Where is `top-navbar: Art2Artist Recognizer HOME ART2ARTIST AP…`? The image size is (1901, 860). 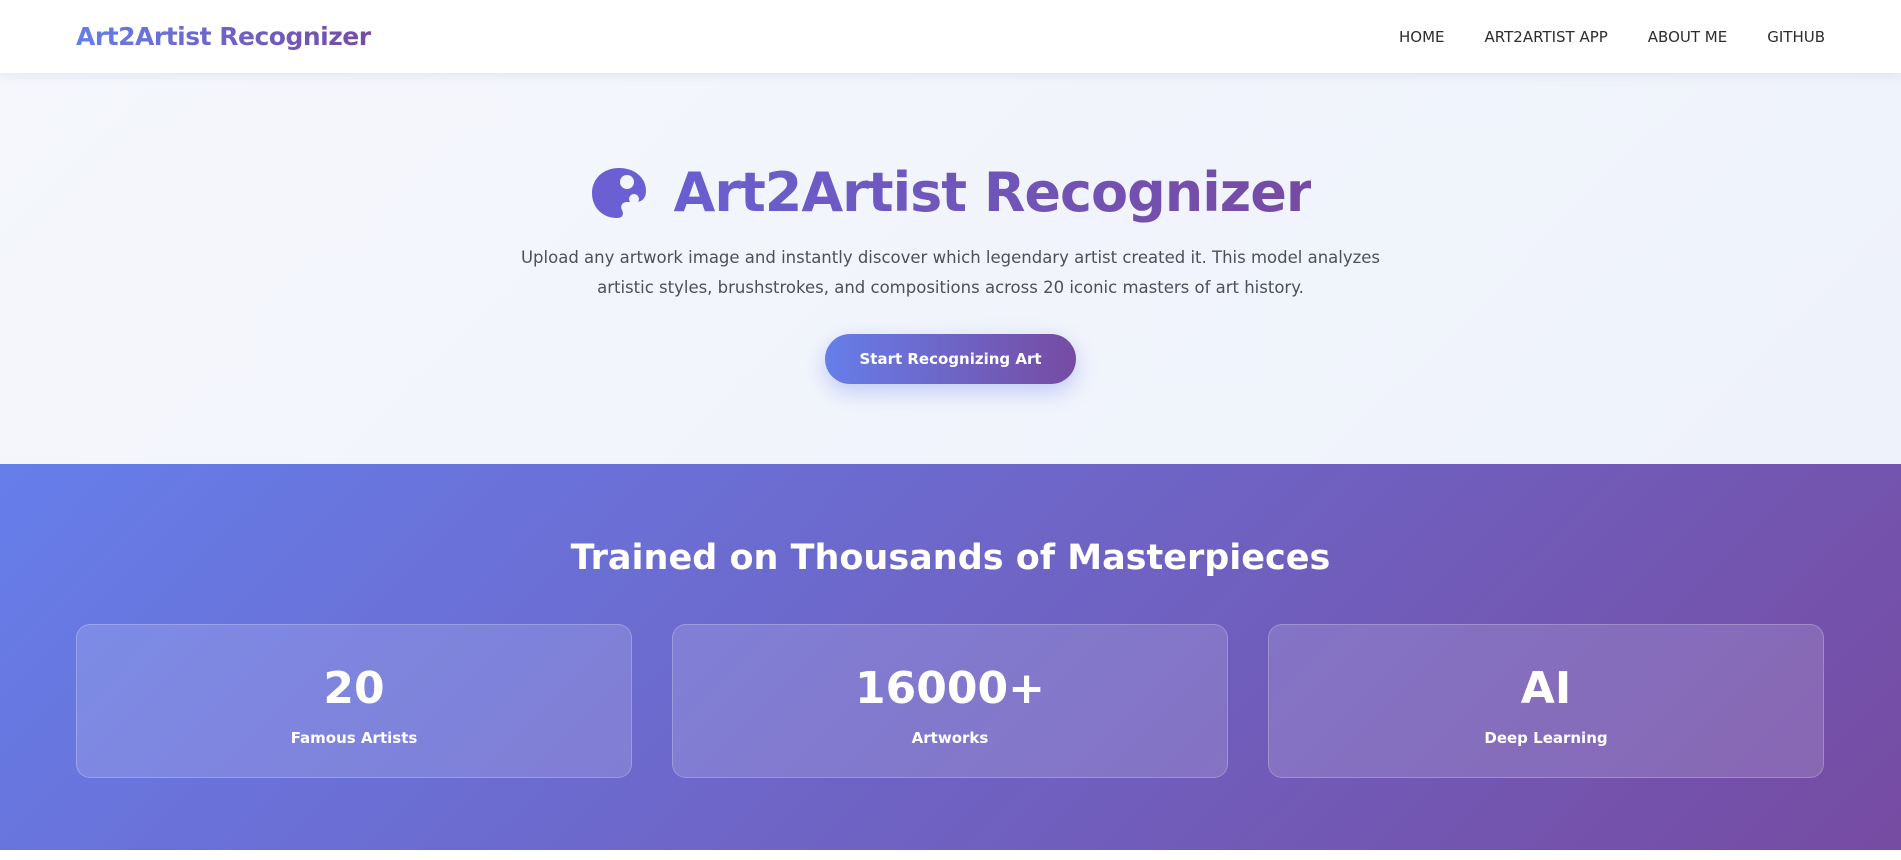
top-navbar: Art2Artist Recognizer HOME ART2ARTIST AP… is located at coordinates (950, 36).